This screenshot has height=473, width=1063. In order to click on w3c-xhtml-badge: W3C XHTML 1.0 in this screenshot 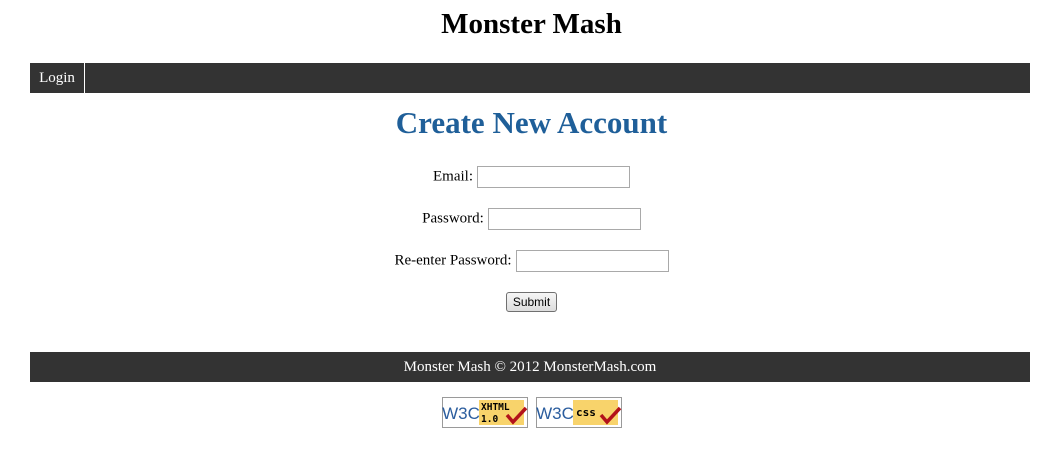, I will do `click(484, 412)`.